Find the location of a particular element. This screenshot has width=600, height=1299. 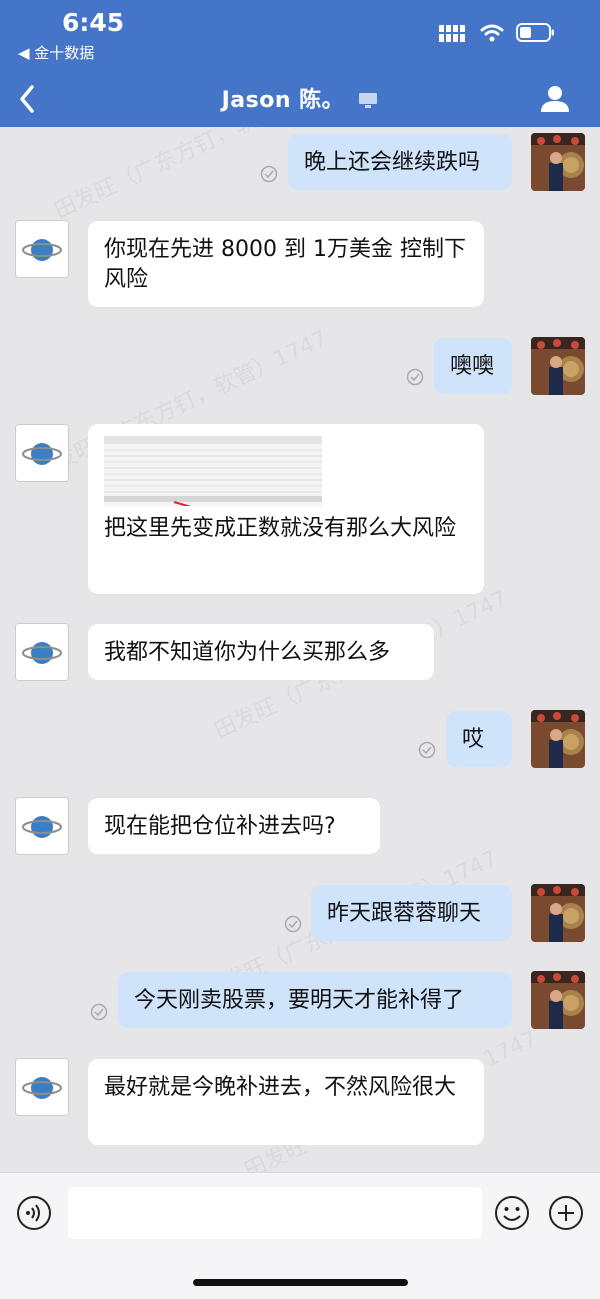

message-bubble-other: 你现在先进 8000 到 1万美金 控制下风险 is located at coordinates (286, 264).